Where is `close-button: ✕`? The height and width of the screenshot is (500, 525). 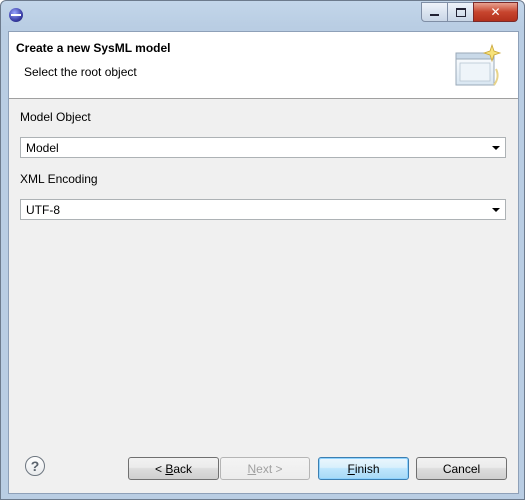
close-button: ✕ is located at coordinates (495, 12).